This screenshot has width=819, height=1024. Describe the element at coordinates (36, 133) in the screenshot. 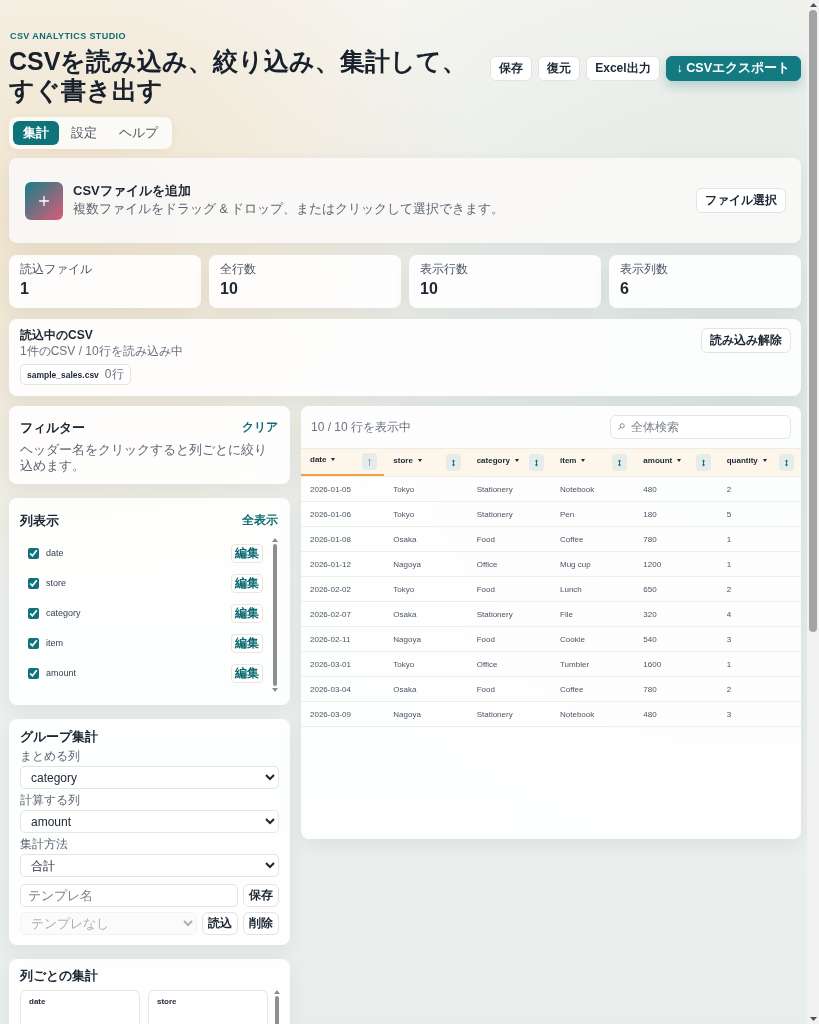

I see `tab: 集計` at that location.